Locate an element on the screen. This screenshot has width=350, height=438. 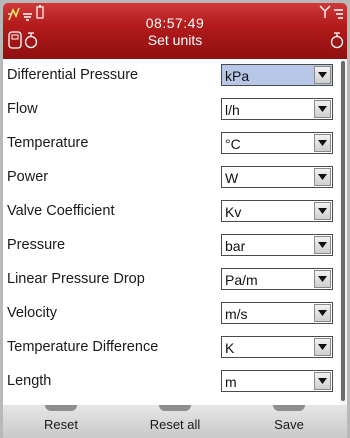
unit-row-flow: Flow l/h is located at coordinates (171, 110).